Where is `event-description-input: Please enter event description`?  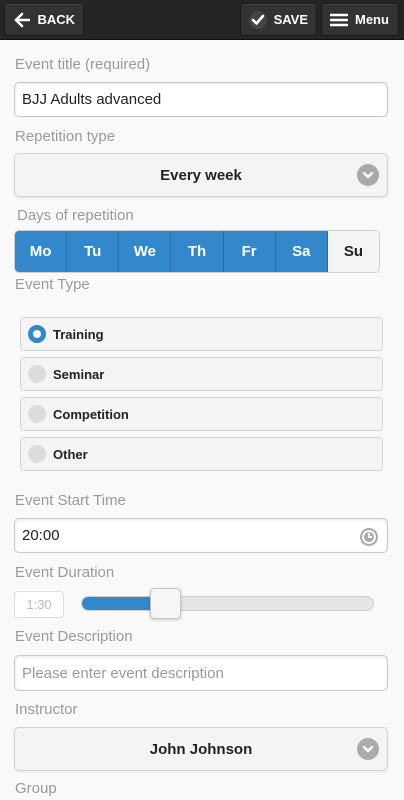
event-description-input: Please enter event description is located at coordinates (201, 673).